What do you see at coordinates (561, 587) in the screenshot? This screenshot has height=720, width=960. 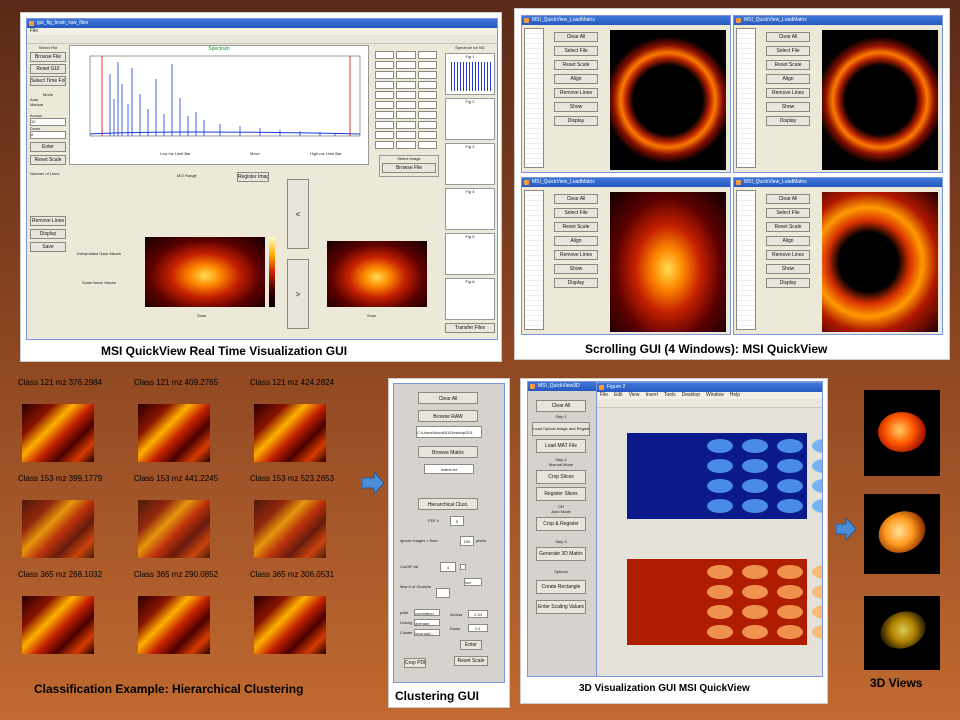 I see `create-rectangle-button: Create Rectangle` at bounding box center [561, 587].